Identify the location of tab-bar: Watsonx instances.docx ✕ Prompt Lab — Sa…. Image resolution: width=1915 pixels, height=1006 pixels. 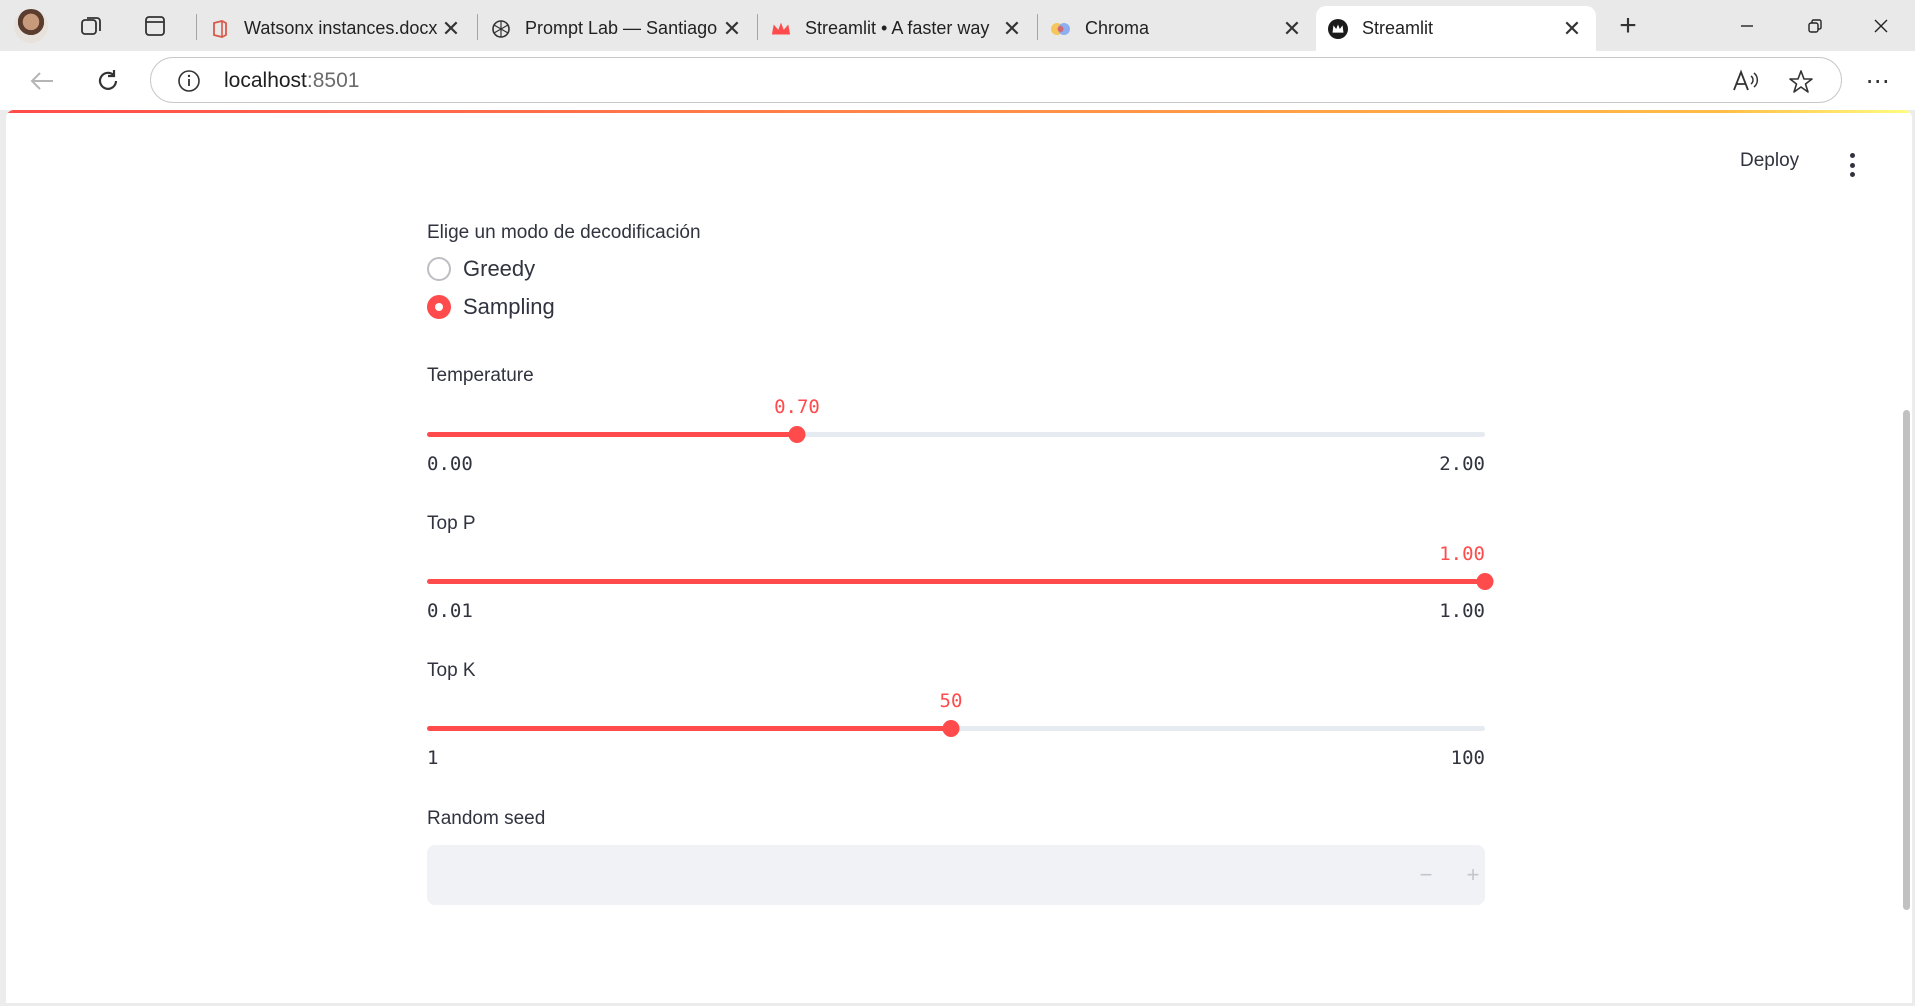
(957, 25).